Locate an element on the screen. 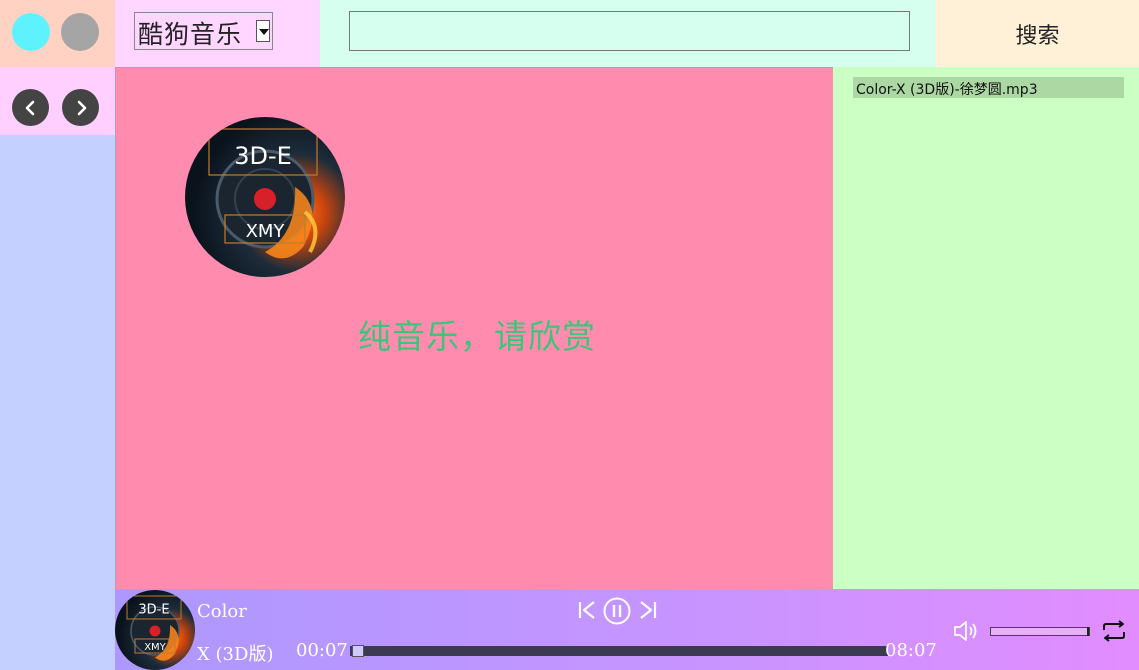 The image size is (1139, 670). left-panel is located at coordinates (57, 402).